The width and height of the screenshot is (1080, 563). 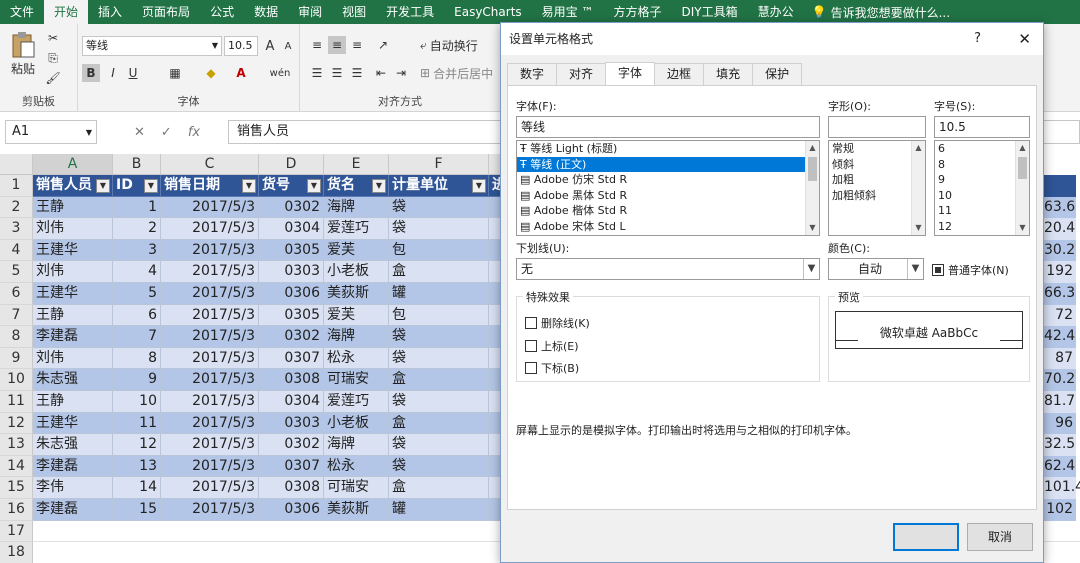 I want to click on row-header: 6, so click(x=16, y=294).